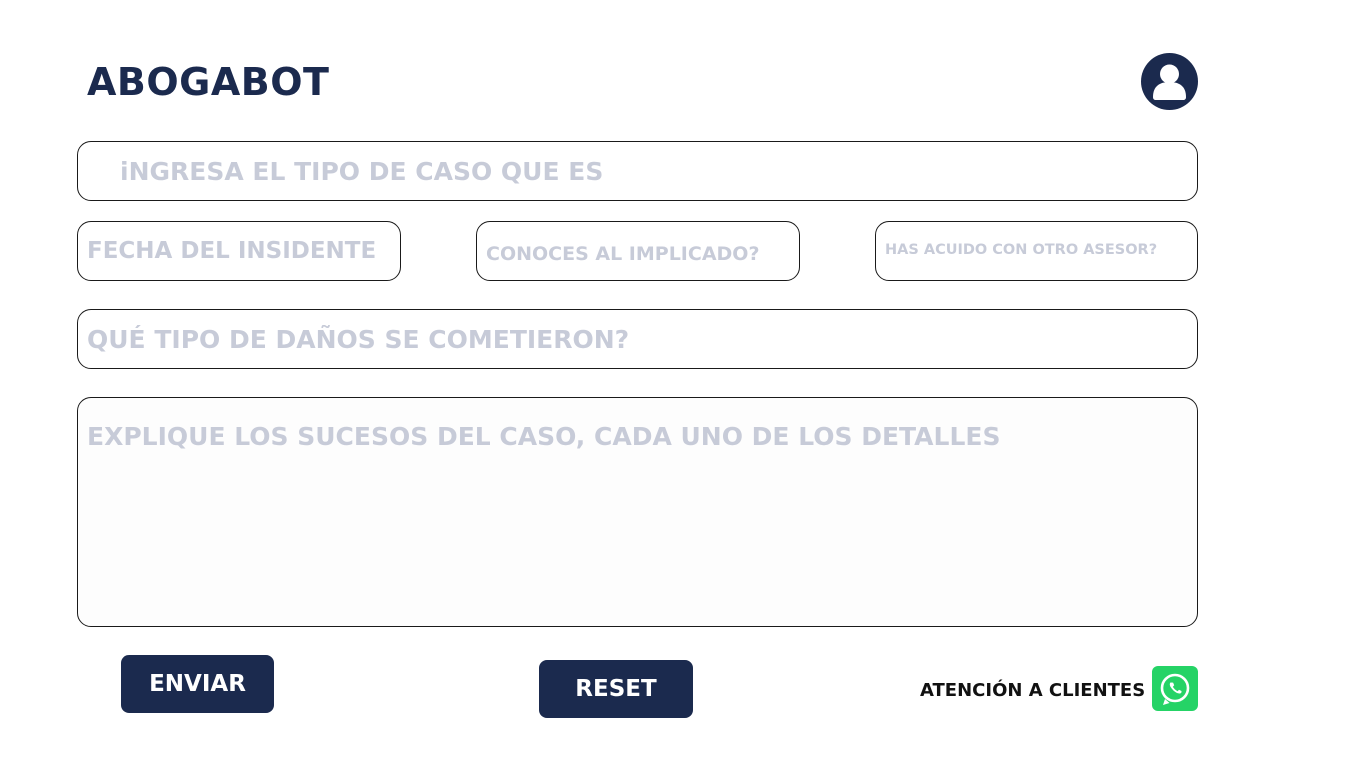  Describe the element at coordinates (638, 251) in the screenshot. I see `know-involved-input` at that location.